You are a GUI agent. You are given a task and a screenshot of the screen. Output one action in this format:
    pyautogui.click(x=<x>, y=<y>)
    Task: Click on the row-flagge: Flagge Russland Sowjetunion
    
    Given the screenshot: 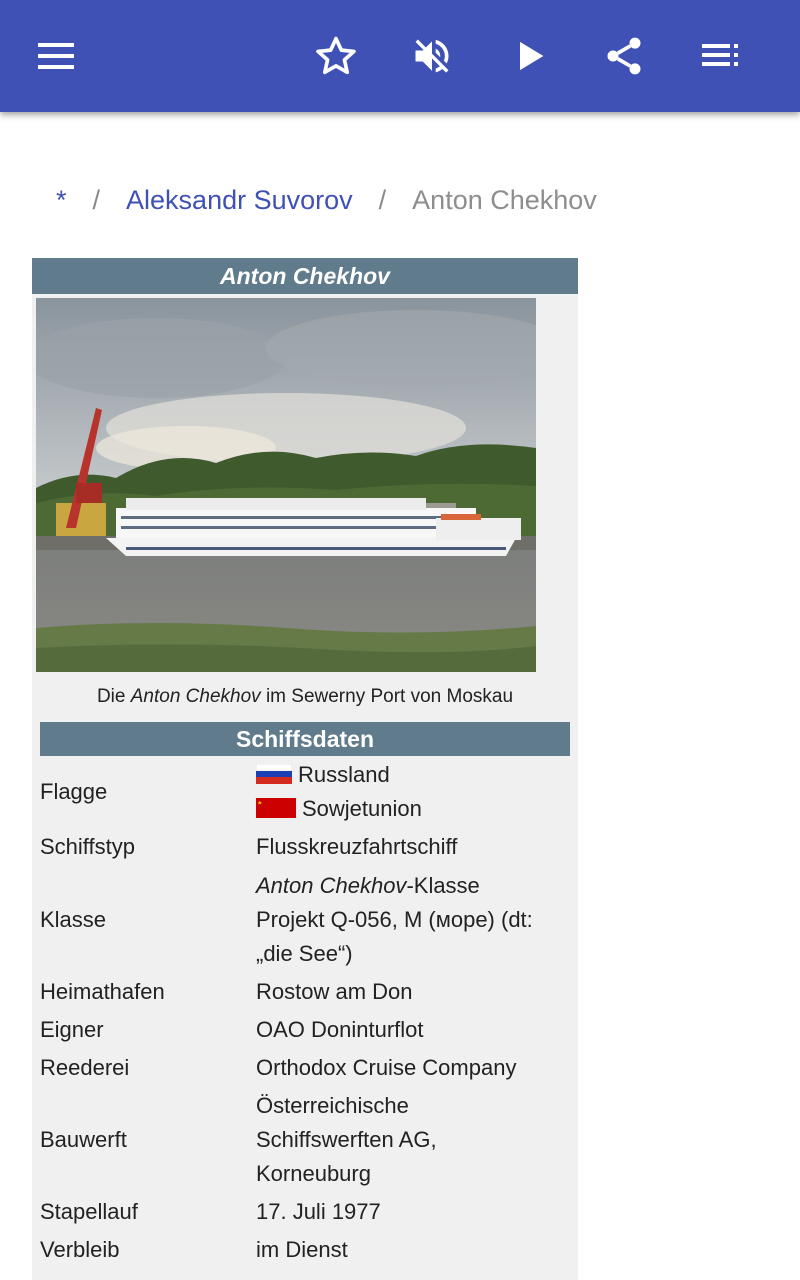 What is the action you would take?
    pyautogui.click(x=305, y=792)
    